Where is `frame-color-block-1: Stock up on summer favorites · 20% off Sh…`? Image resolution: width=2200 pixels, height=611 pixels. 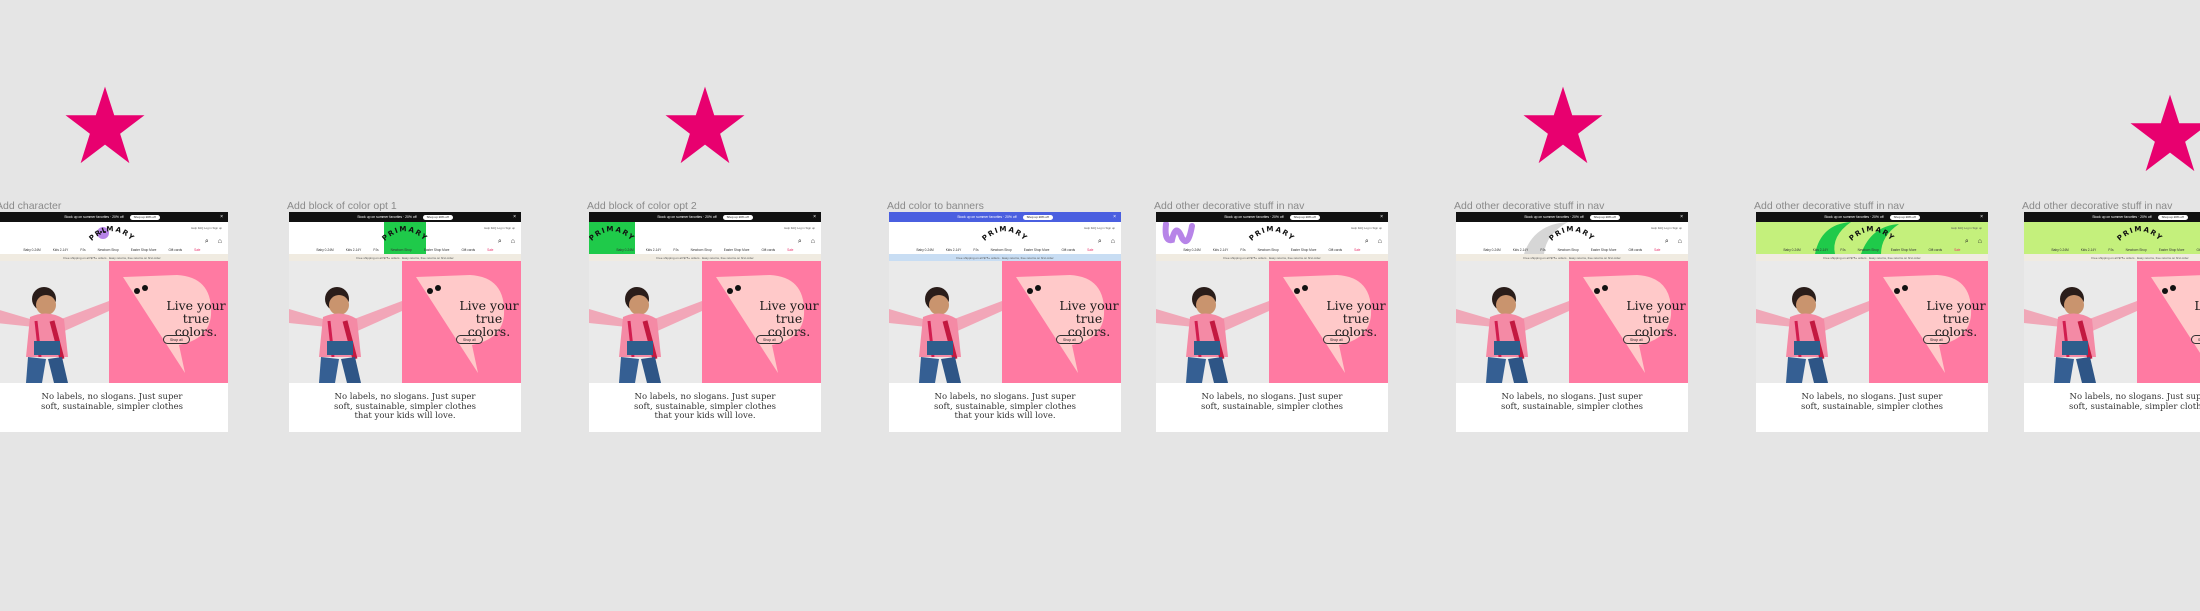 frame-color-block-1: Stock up on summer favorites · 20% off Sh… is located at coordinates (405, 322).